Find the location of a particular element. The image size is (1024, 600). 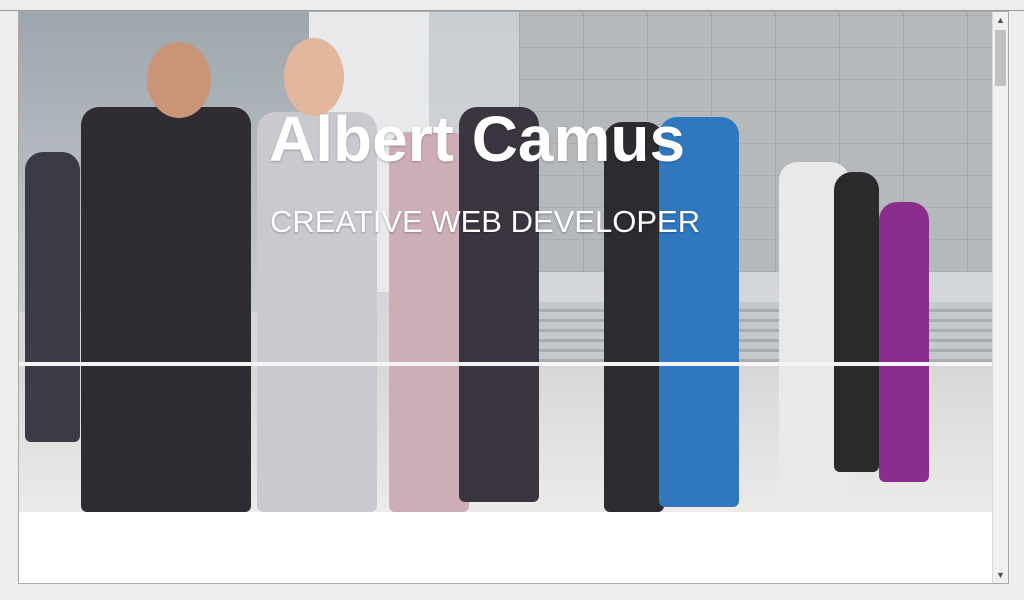

hero-image-seam is located at coordinates (506, 364).